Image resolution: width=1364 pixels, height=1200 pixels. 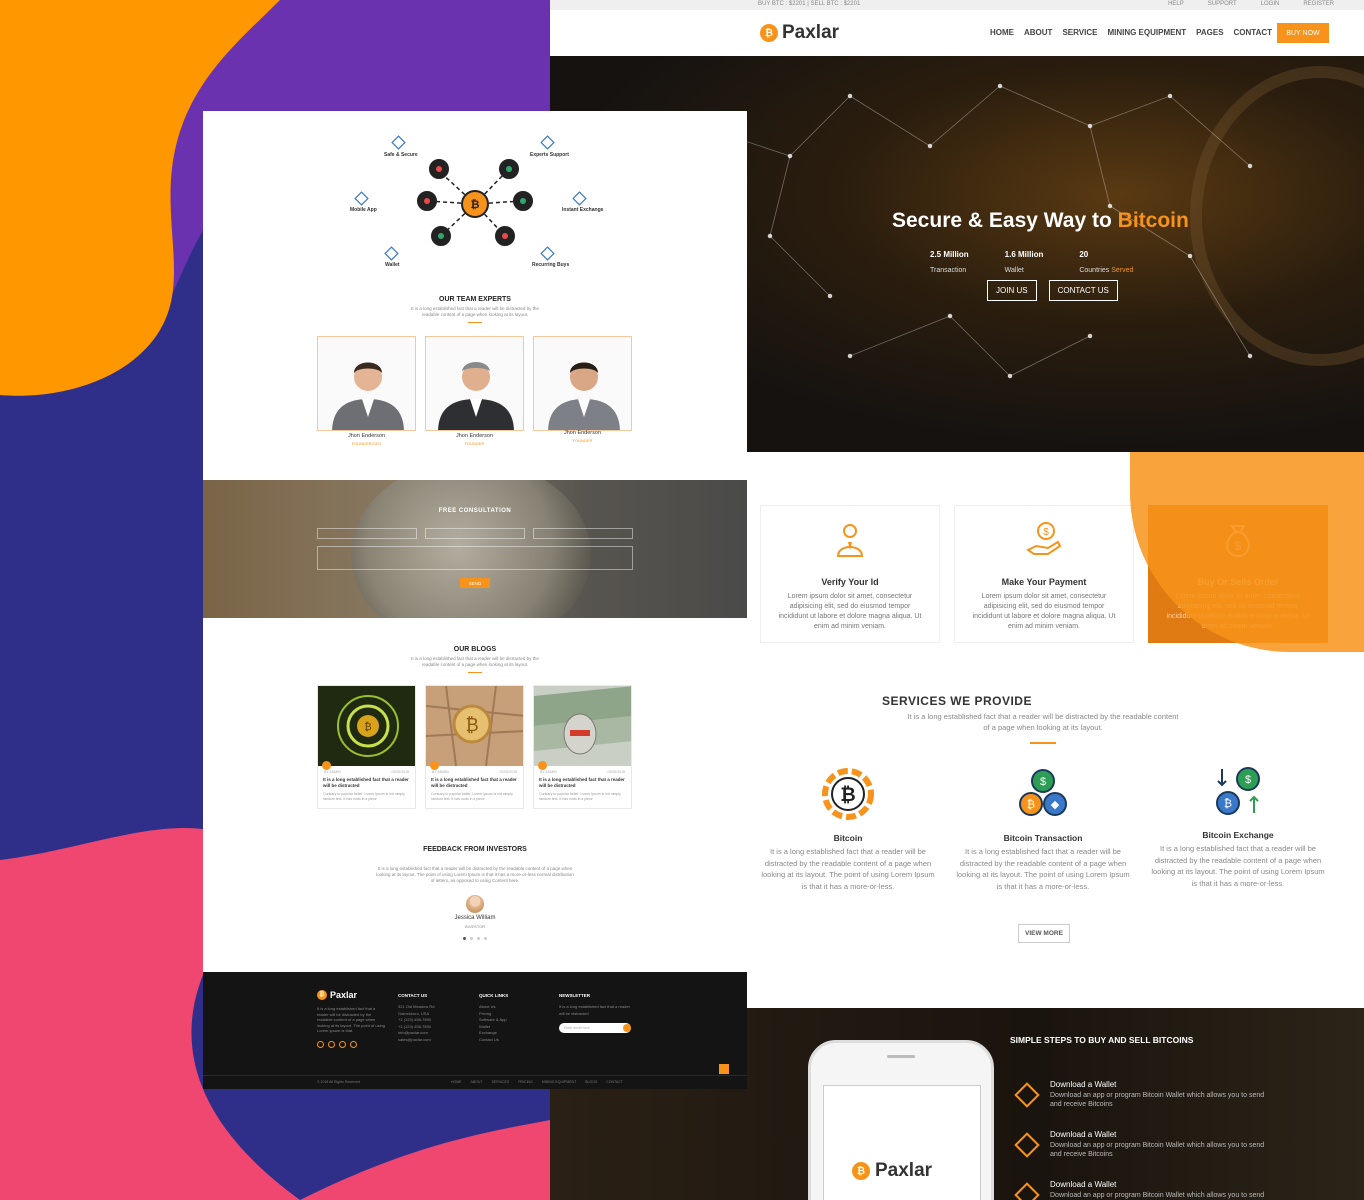 I want to click on nav-pages: PAGES, so click(x=1209, y=32).